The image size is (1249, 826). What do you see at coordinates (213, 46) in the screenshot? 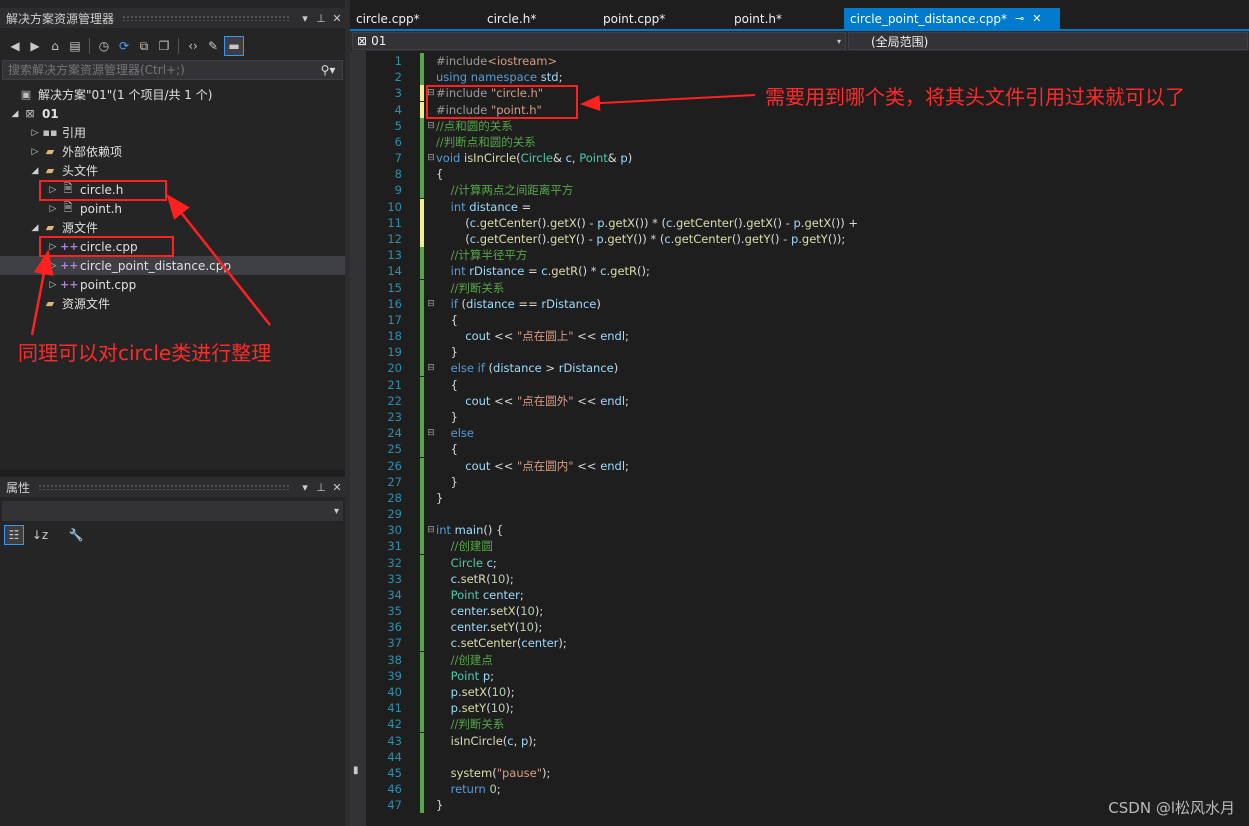
I see `properties-wrench-icon: ✎` at bounding box center [213, 46].